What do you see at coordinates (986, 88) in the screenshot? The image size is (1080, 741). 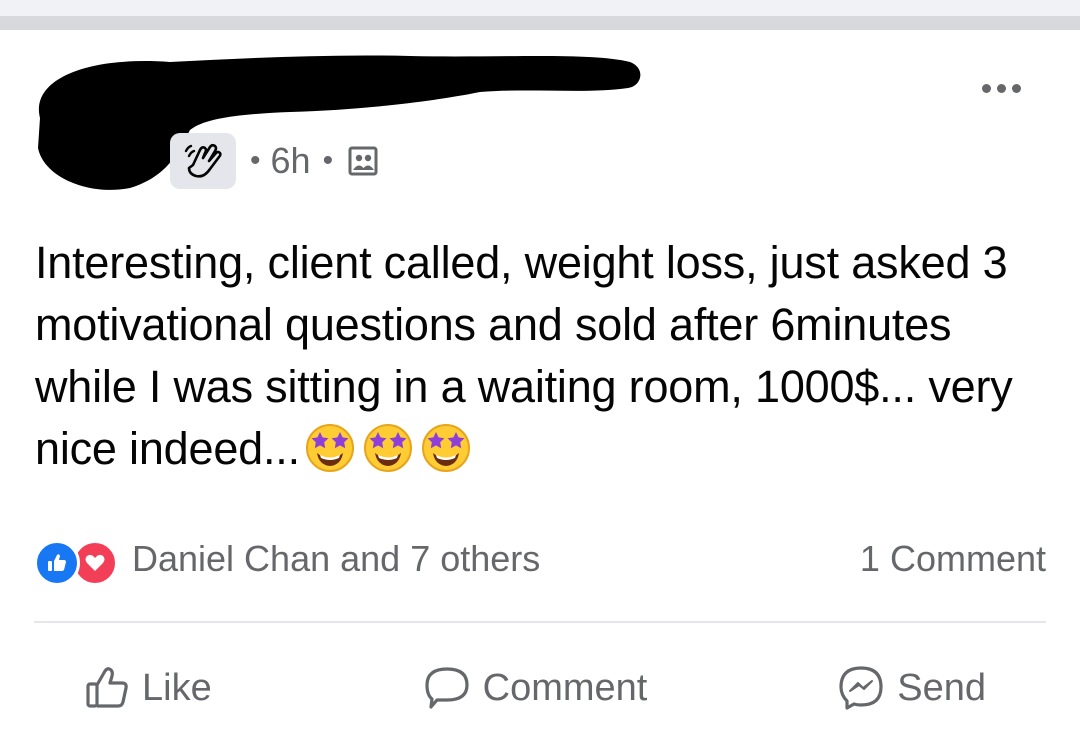 I see `more-options-icon` at bounding box center [986, 88].